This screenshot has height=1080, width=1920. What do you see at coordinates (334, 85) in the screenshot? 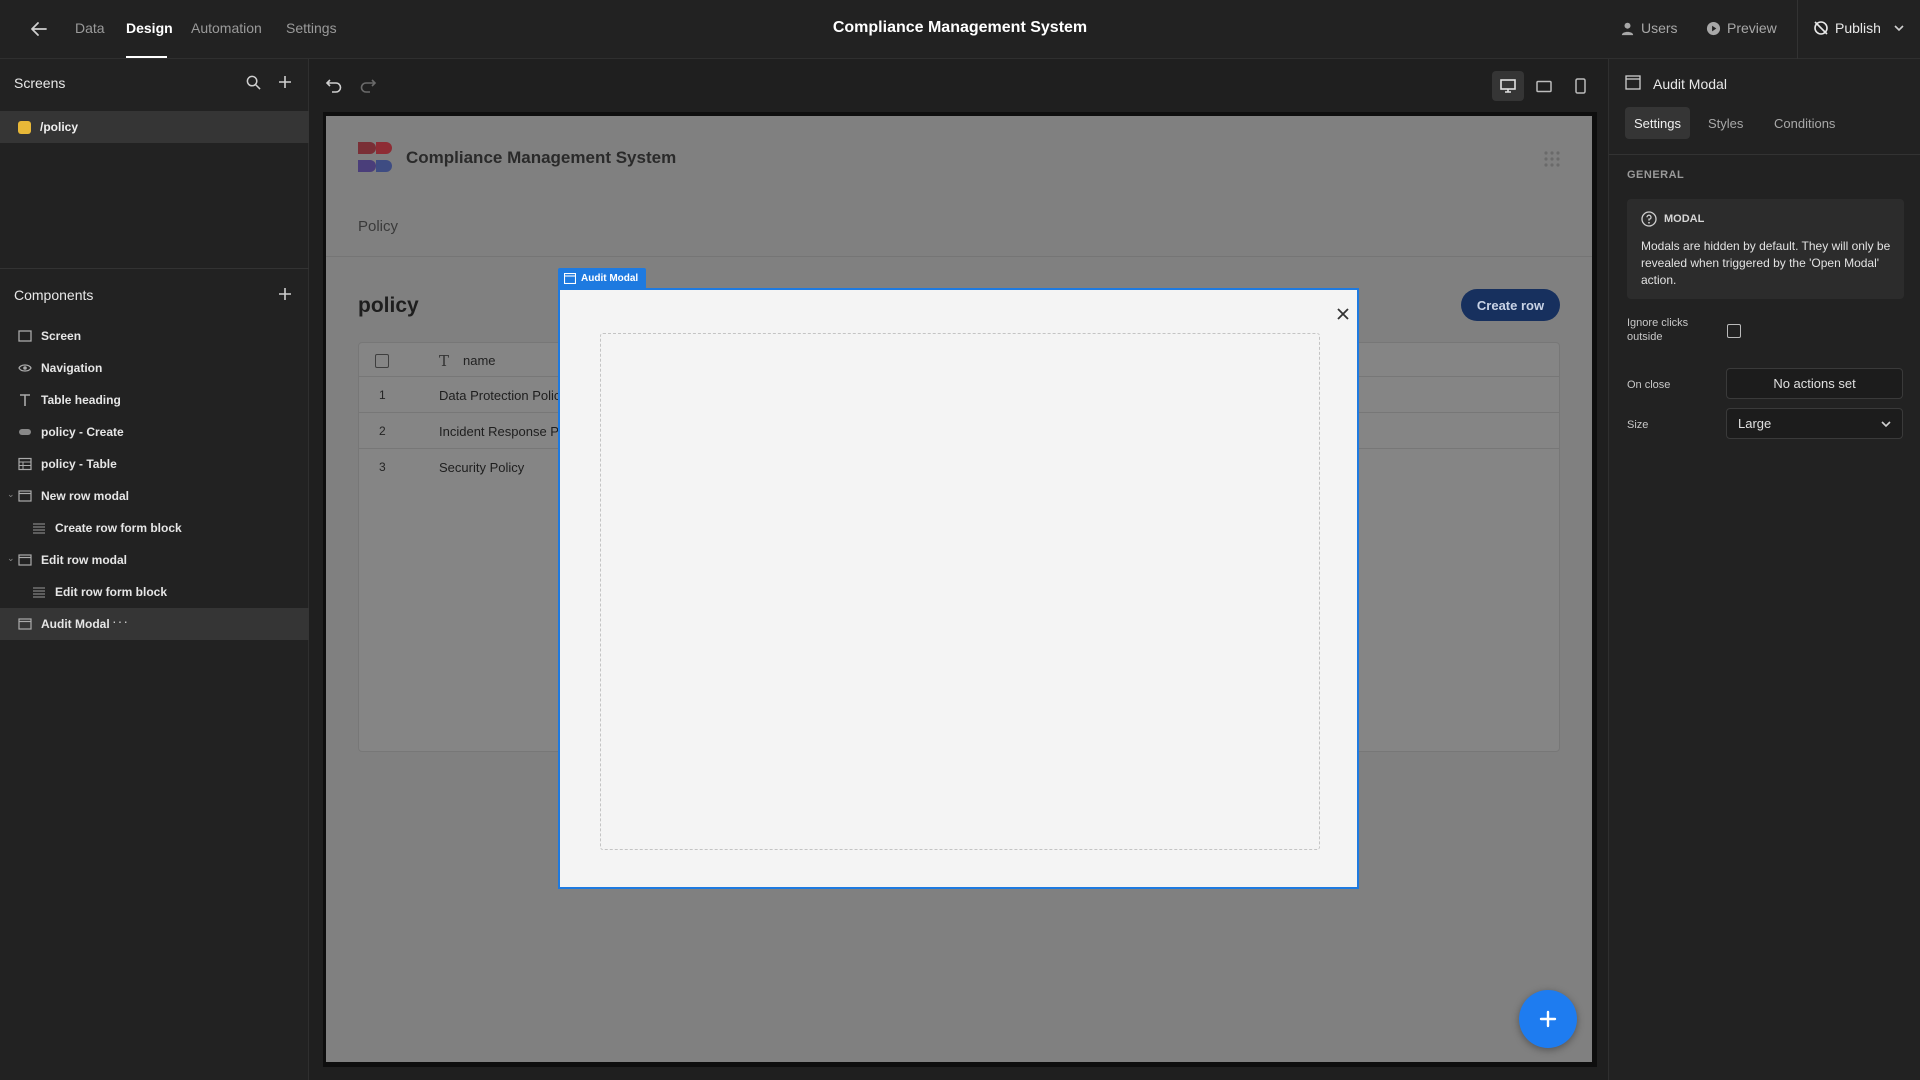
I see `undo-icon` at bounding box center [334, 85].